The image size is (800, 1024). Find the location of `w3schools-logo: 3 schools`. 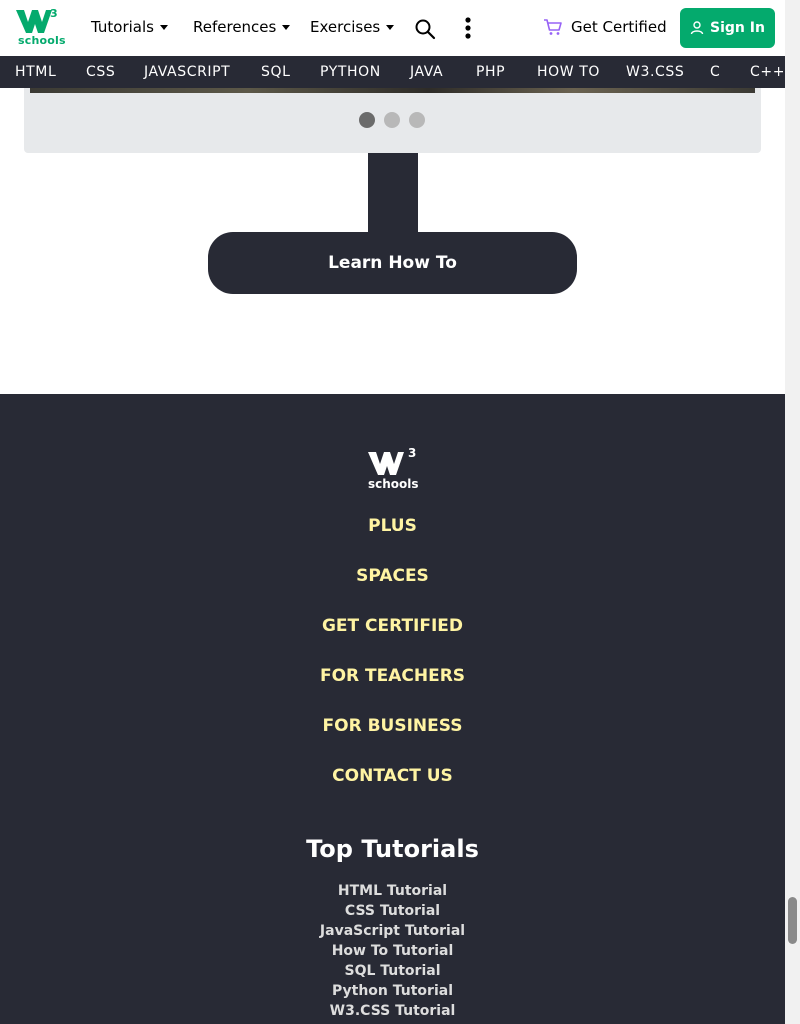

w3schools-logo: 3 schools is located at coordinates (40, 27).